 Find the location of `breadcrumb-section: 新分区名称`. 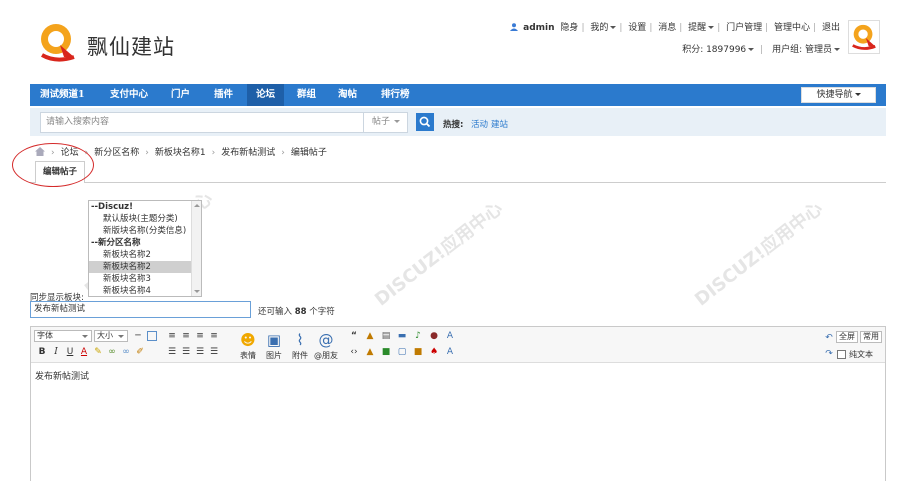

breadcrumb-section: 新分区名称 is located at coordinates (116, 153).